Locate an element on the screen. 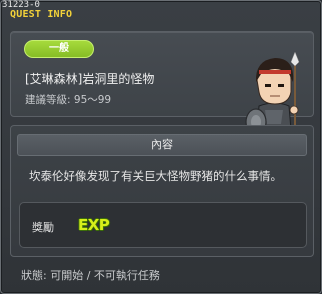  content-header: 內容 is located at coordinates (162, 145).